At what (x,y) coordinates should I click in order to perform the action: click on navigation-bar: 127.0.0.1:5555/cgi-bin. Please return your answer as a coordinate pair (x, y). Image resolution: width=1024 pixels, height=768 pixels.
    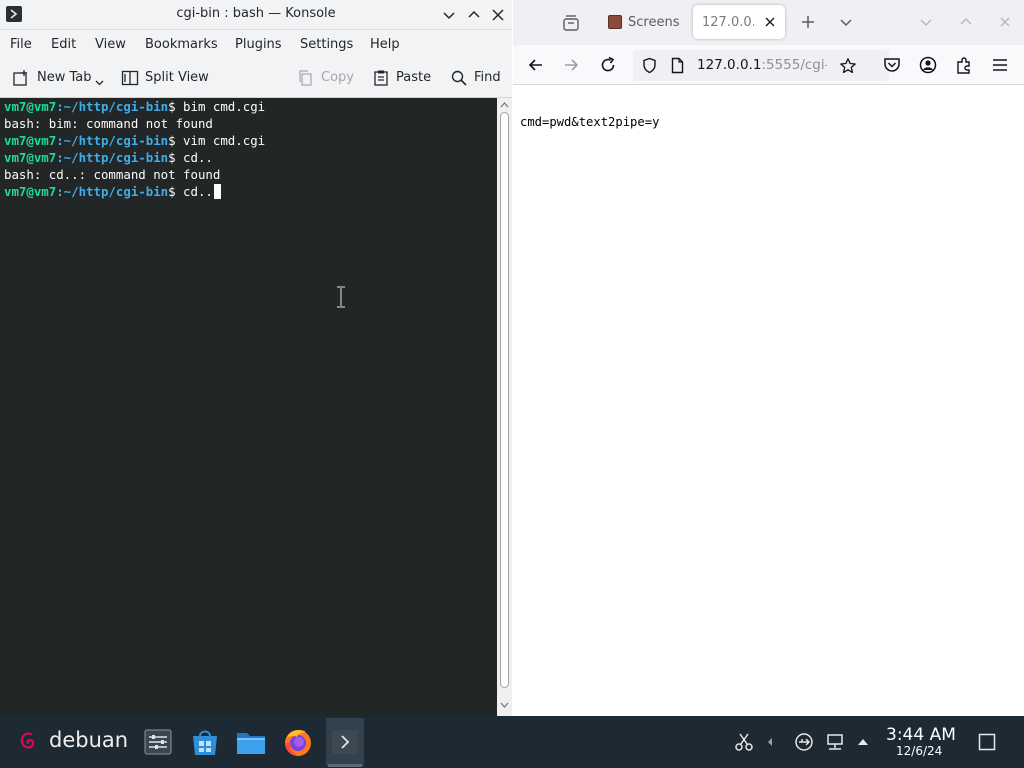
    Looking at the image, I should click on (768, 65).